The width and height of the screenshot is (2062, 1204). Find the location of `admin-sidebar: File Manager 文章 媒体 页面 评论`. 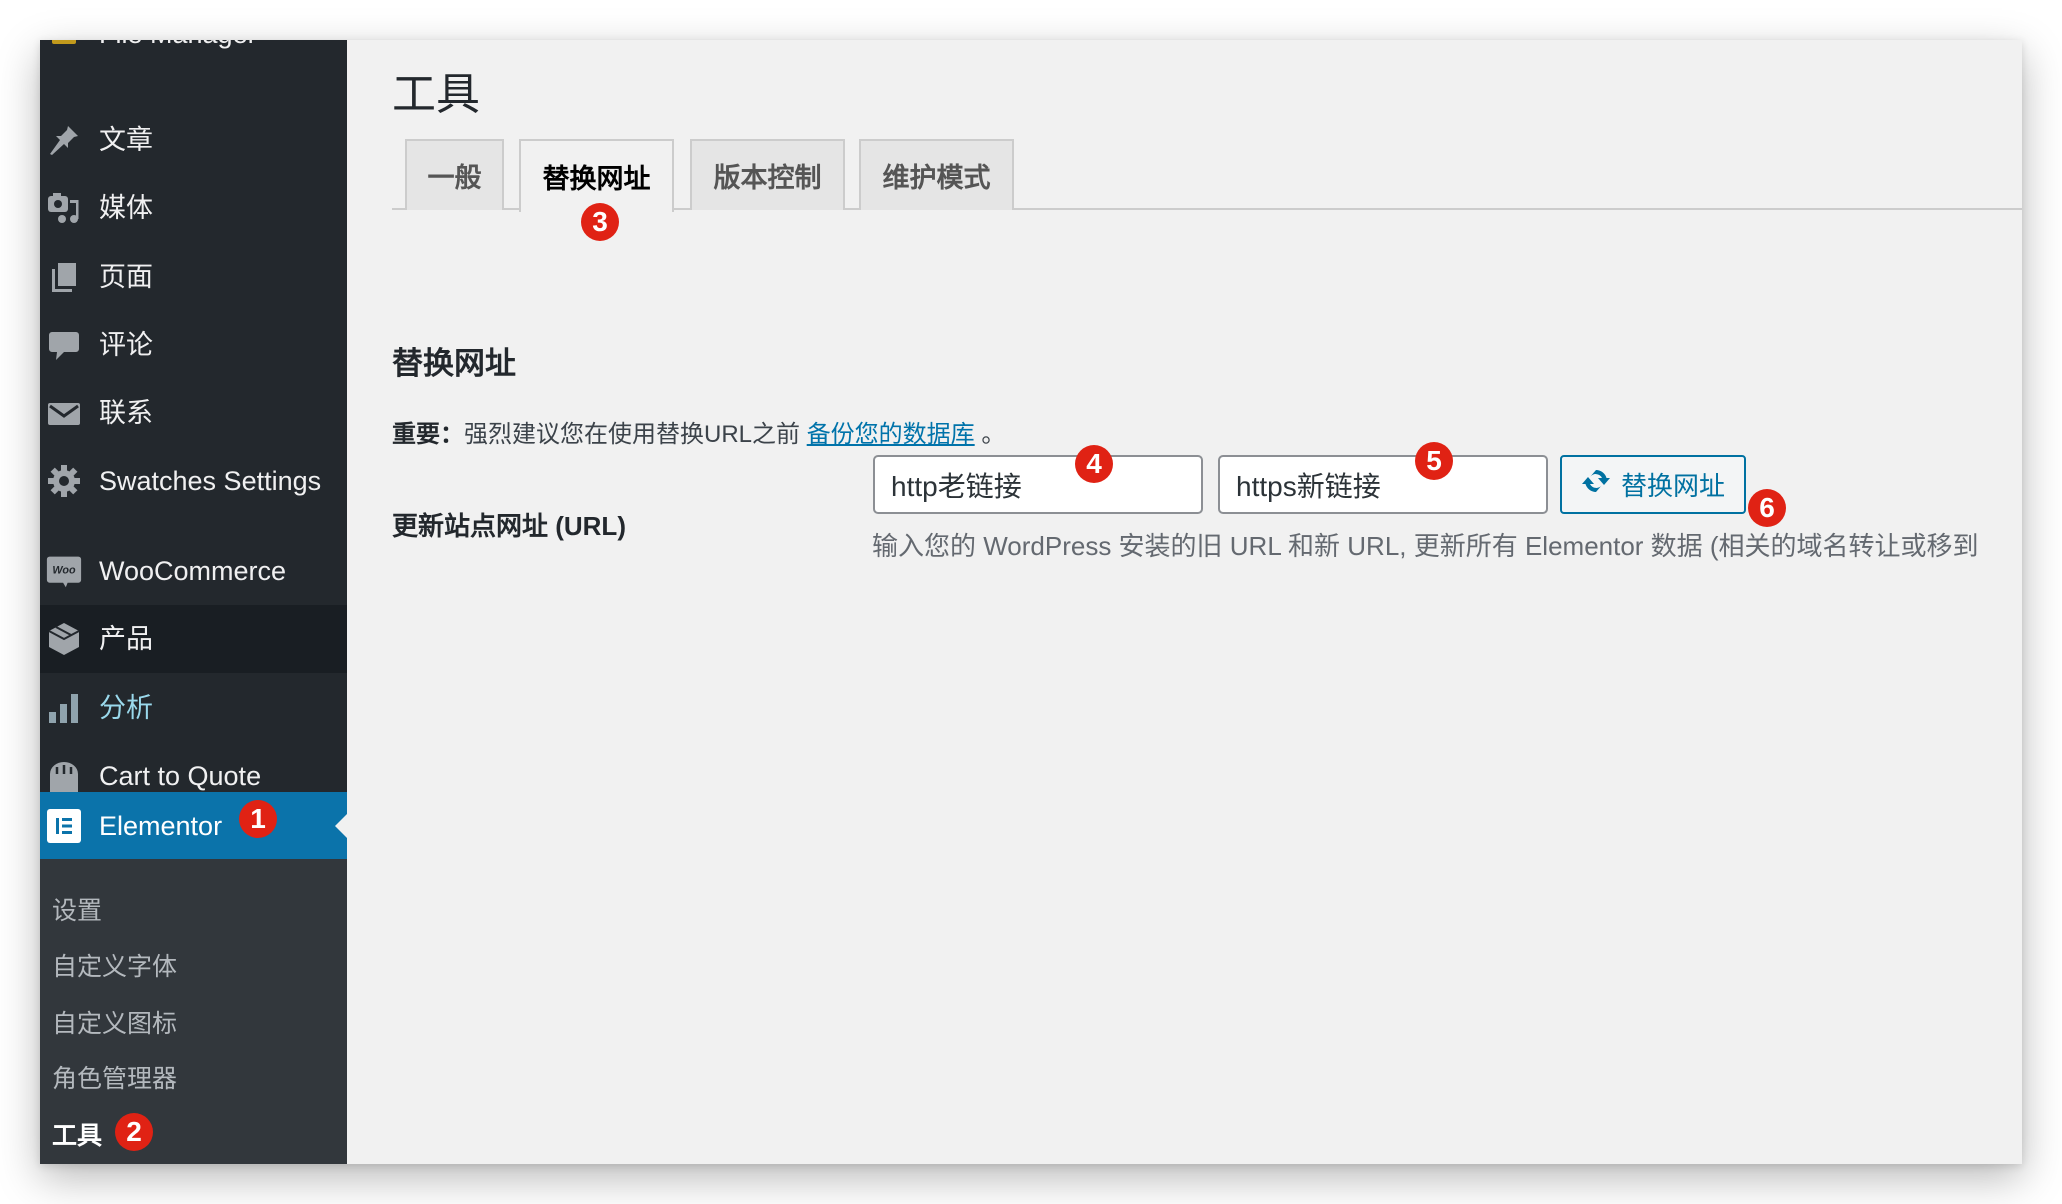

admin-sidebar: File Manager 文章 媒体 页面 评论 is located at coordinates (193, 602).